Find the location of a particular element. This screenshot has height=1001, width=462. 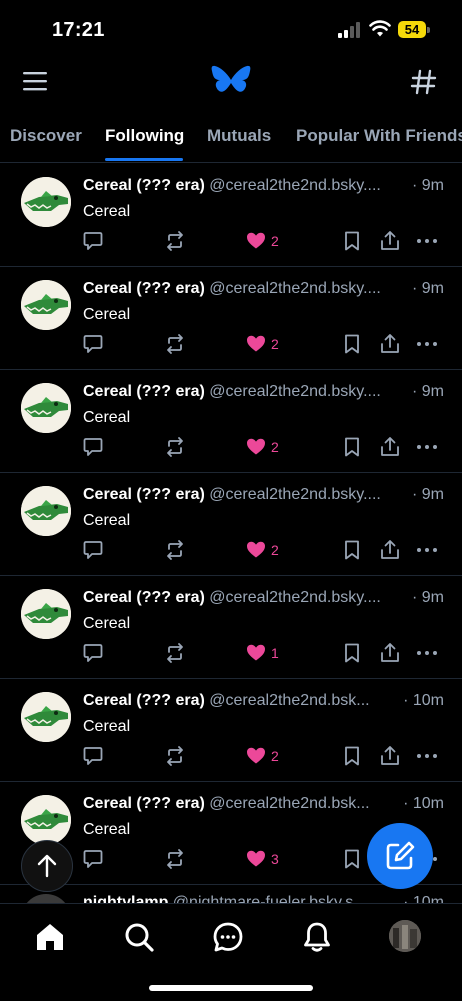

search-icon is located at coordinates (139, 937).